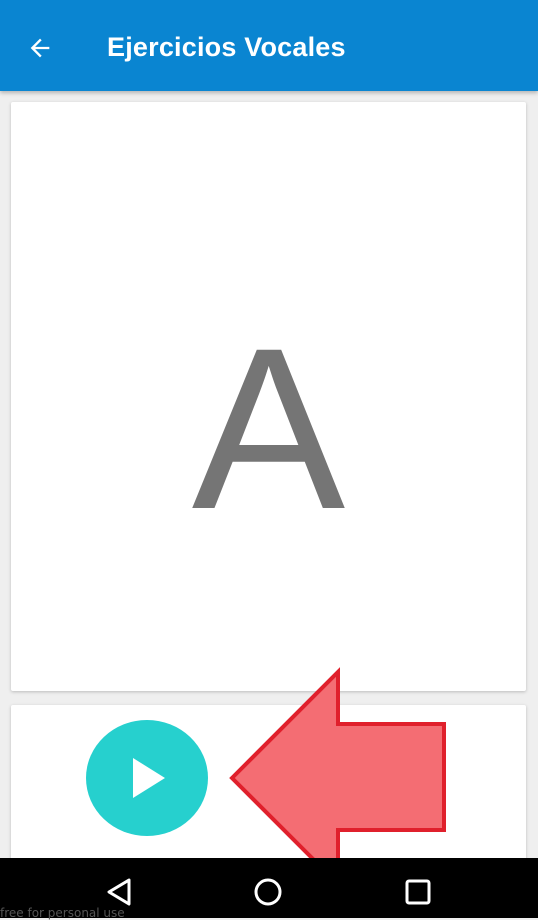 This screenshot has height=920, width=538. I want to click on page-title: Ejercicios Vocales, so click(226, 47).